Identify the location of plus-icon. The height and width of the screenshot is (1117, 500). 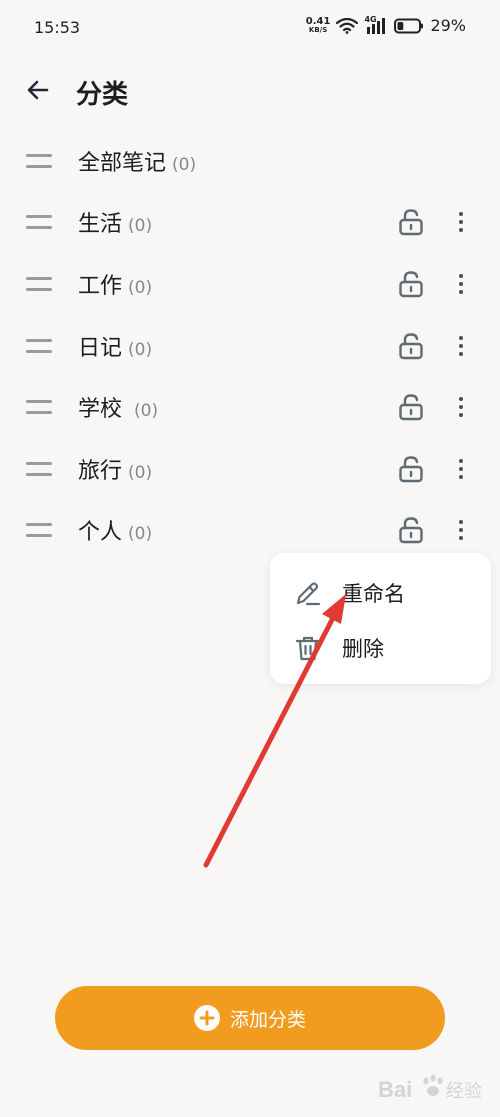
(206, 1018).